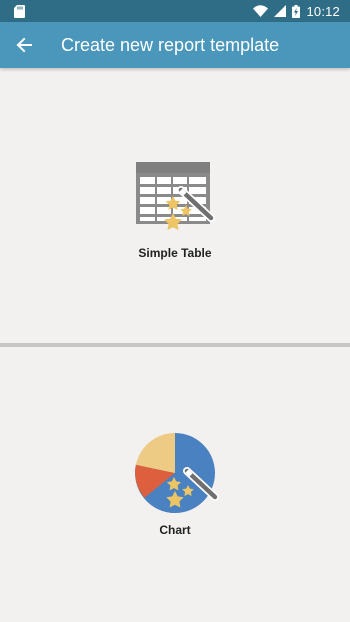 This screenshot has width=350, height=622. What do you see at coordinates (170, 44) in the screenshot?
I see `page-title: Create new report template` at bounding box center [170, 44].